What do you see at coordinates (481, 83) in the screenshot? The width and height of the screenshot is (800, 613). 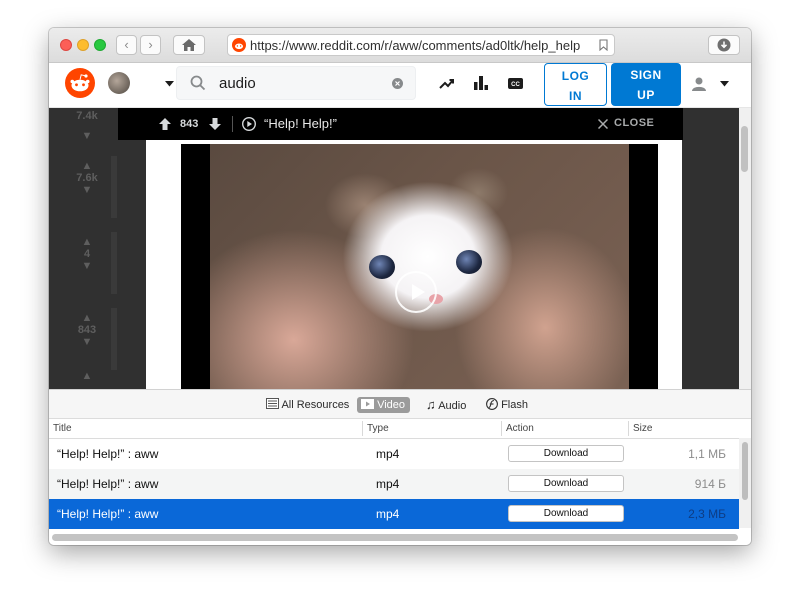 I see `popular-icon` at bounding box center [481, 83].